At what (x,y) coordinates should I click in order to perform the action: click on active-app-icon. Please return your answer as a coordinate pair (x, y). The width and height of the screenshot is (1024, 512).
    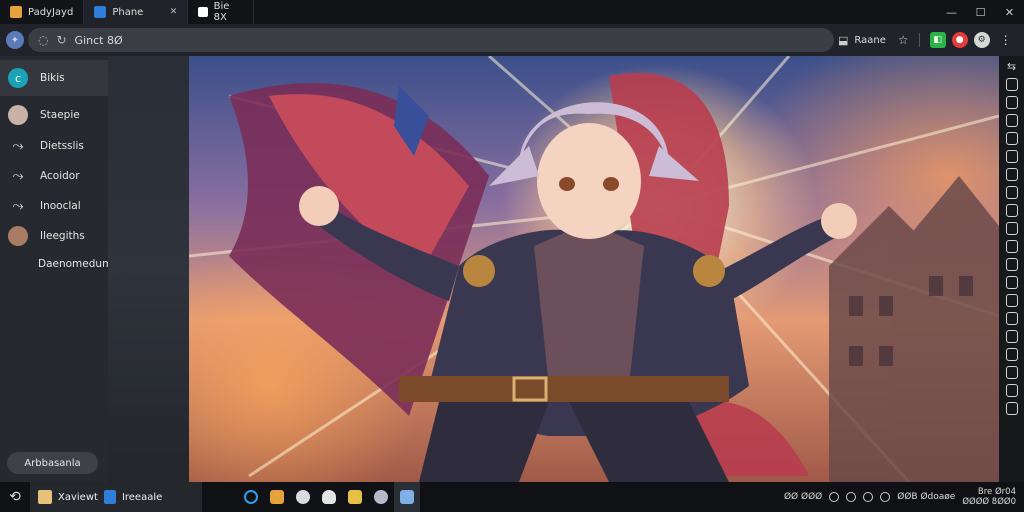
    Looking at the image, I should click on (407, 497).